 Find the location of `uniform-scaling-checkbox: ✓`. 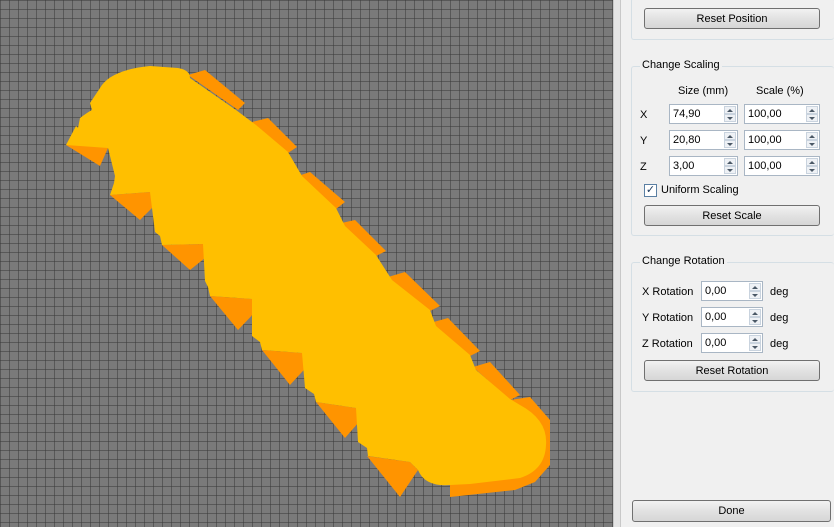

uniform-scaling-checkbox: ✓ is located at coordinates (650, 190).